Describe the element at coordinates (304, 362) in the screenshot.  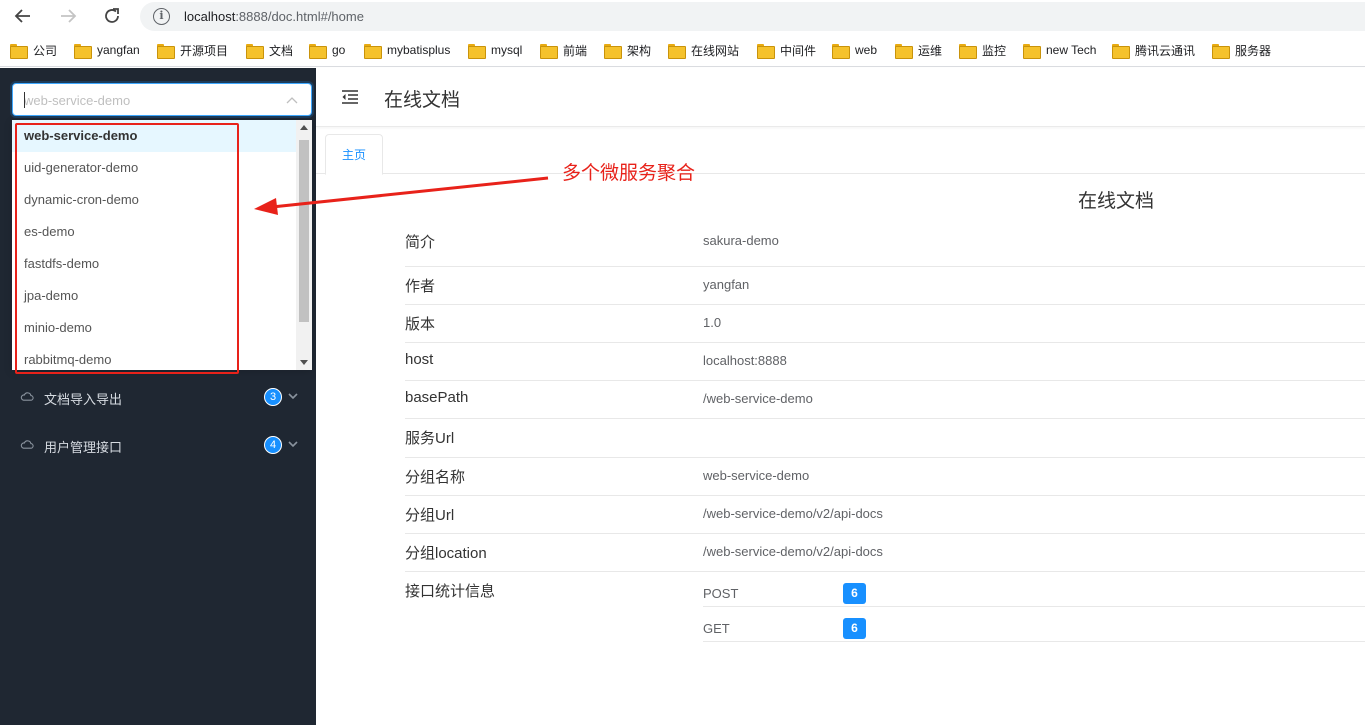
I see `scroll-down-icon` at that location.